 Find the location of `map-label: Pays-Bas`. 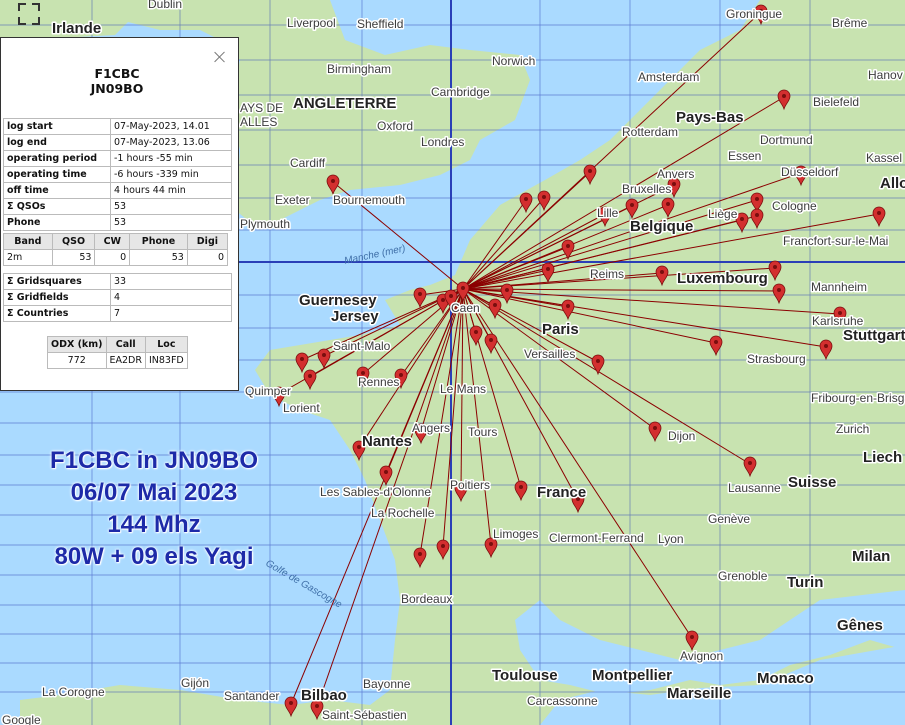

map-label: Pays-Bas is located at coordinates (710, 117).